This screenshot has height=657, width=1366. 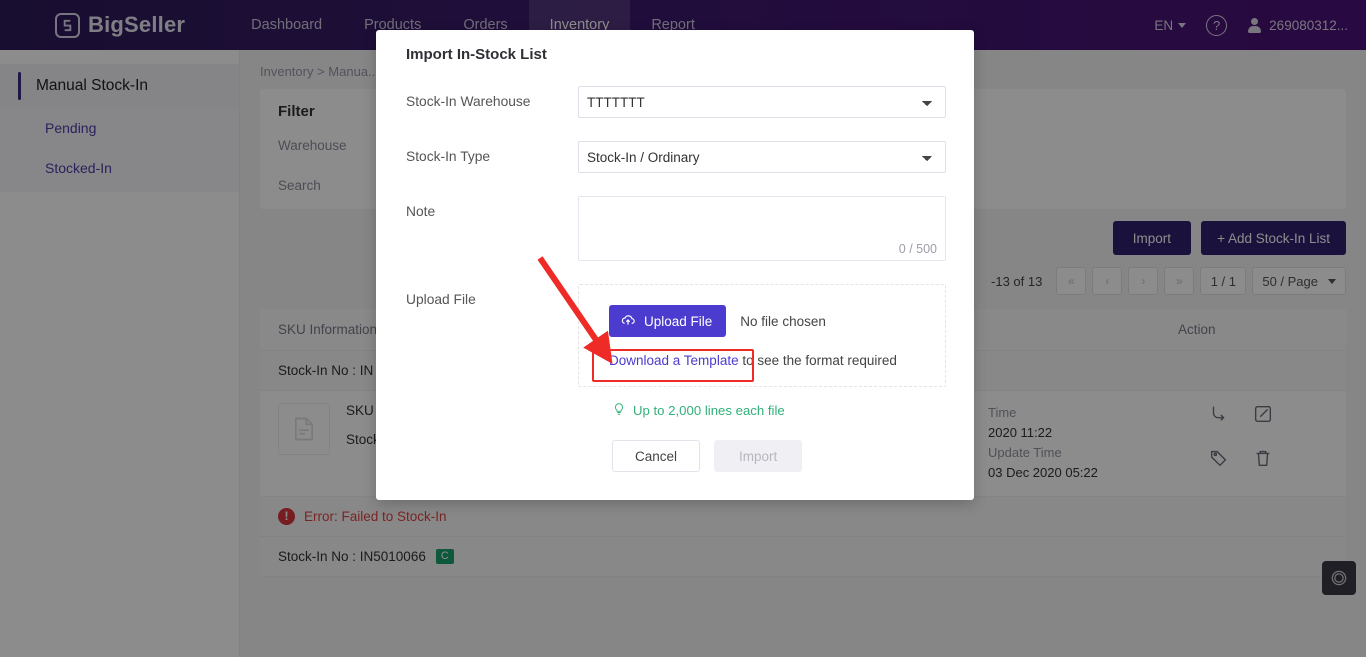 I want to click on cloud-upload-icon, so click(x=628, y=321).